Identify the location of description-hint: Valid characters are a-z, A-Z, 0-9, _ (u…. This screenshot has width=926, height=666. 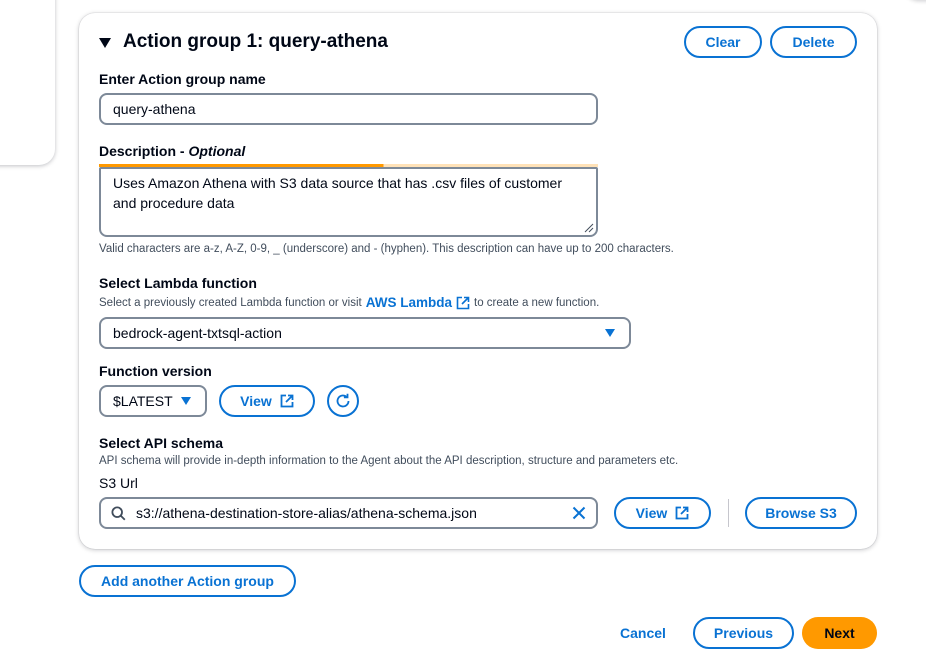
(386, 249).